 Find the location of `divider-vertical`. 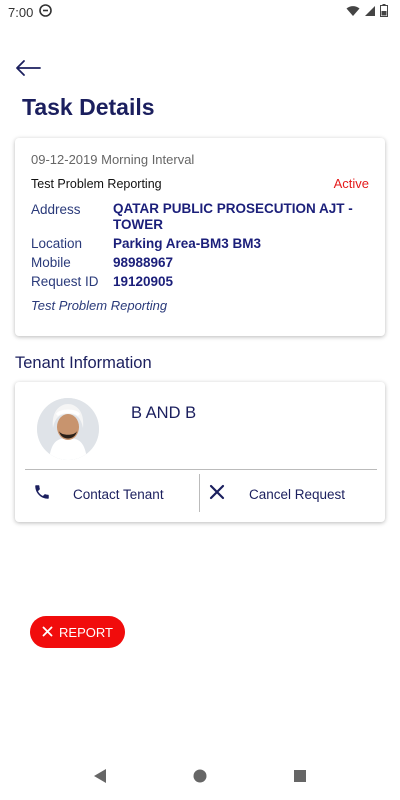

divider-vertical is located at coordinates (199, 493).